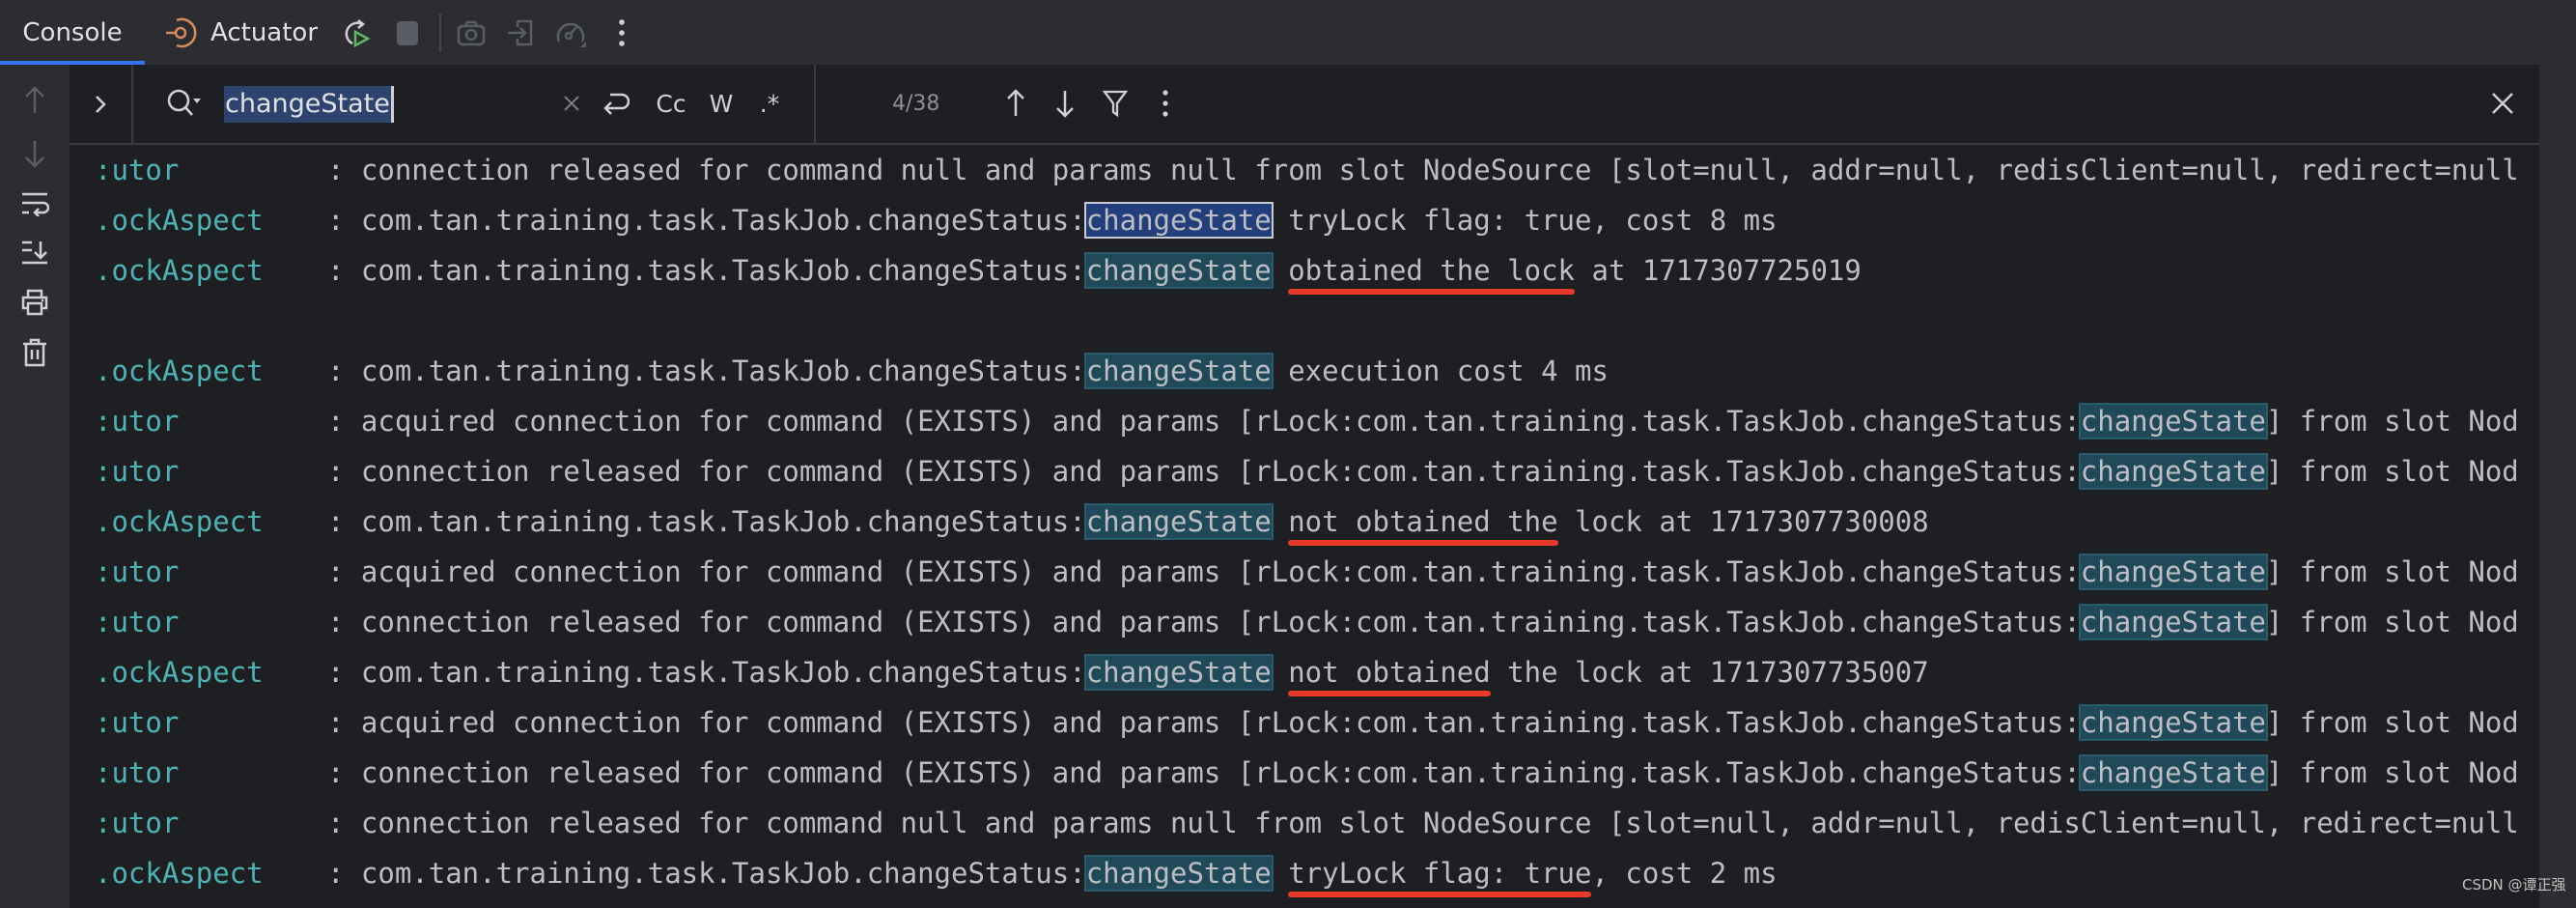 The width and height of the screenshot is (2576, 908). What do you see at coordinates (35, 486) in the screenshot?
I see `console-side-toolbar` at bounding box center [35, 486].